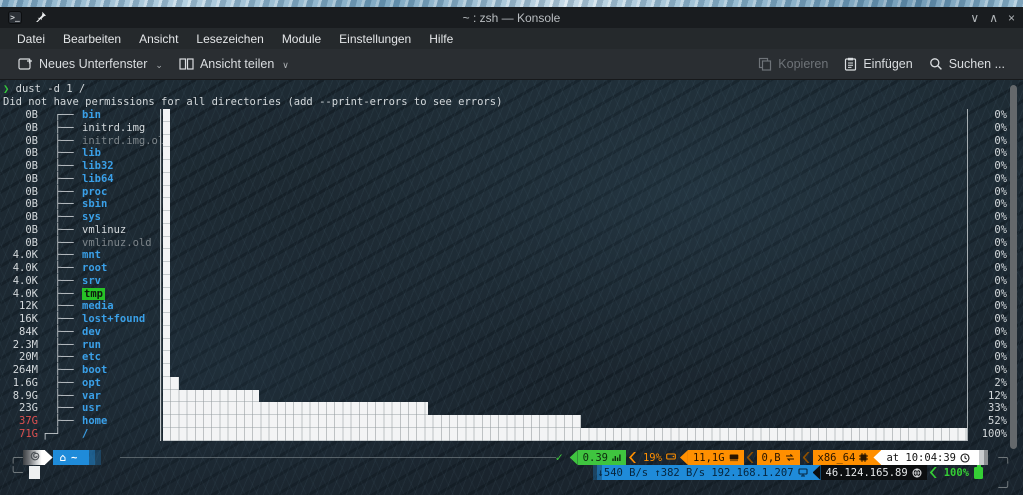 Image resolution: width=1023 pixels, height=495 pixels. I want to click on dust-size: 12K, so click(28, 306).